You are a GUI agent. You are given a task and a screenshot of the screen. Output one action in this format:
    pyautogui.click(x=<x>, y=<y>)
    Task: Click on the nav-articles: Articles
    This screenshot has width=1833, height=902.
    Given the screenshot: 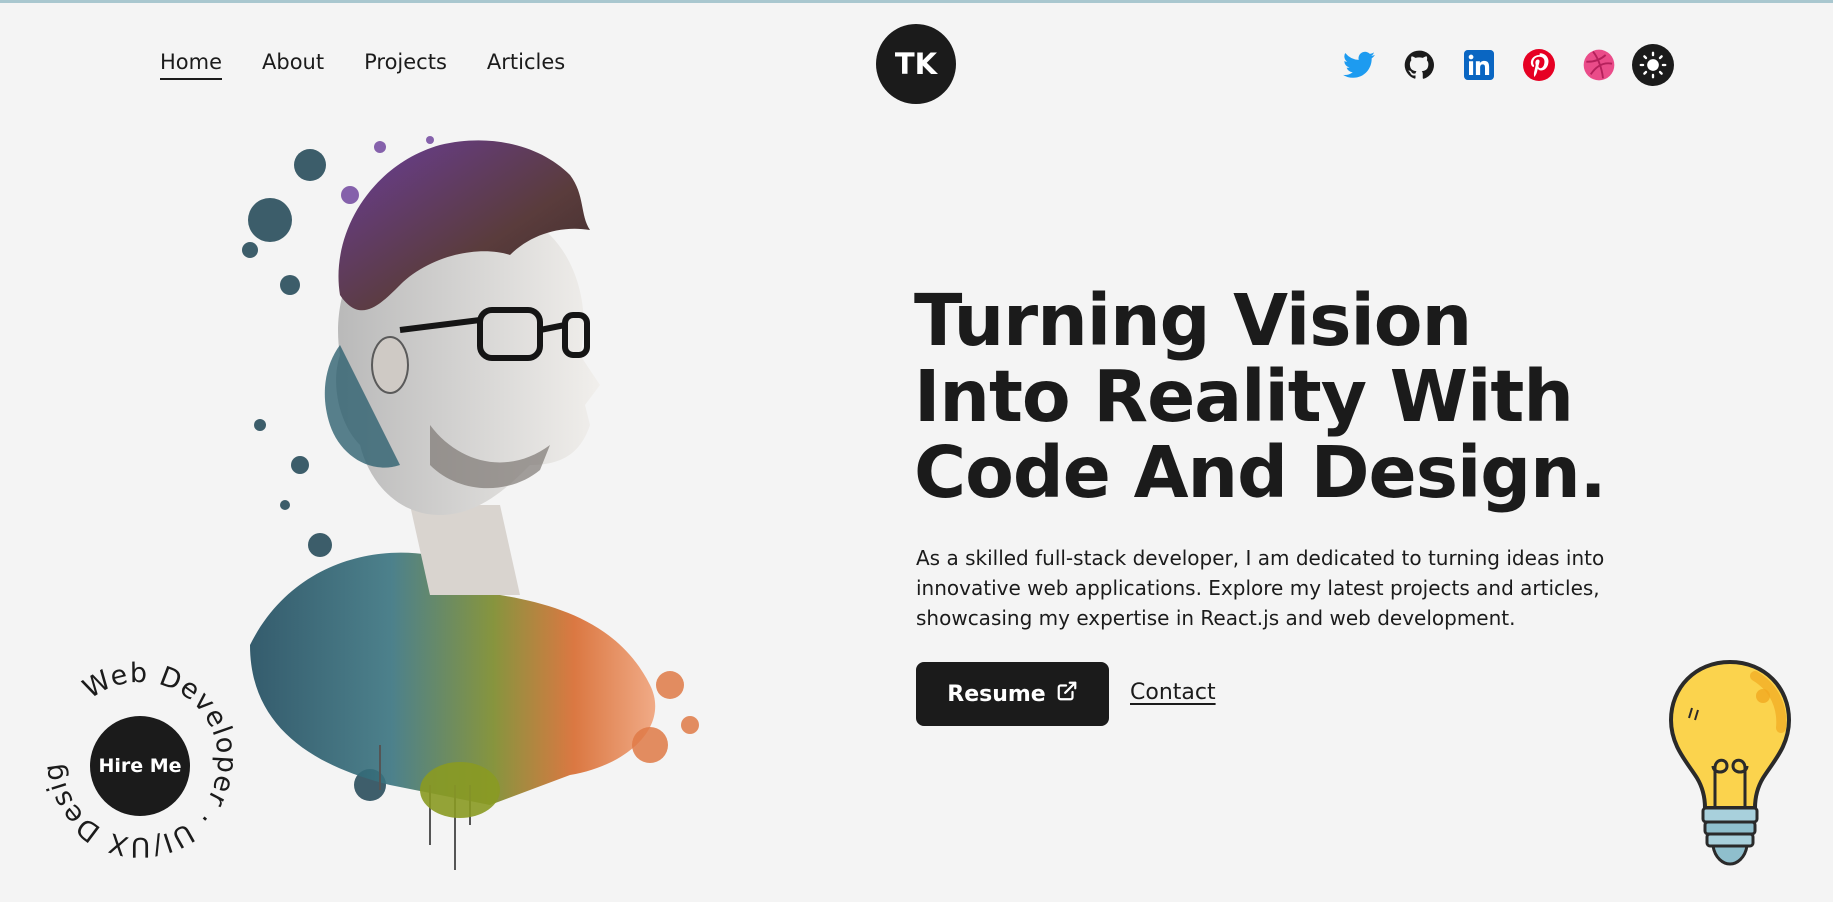 What is the action you would take?
    pyautogui.click(x=526, y=62)
    